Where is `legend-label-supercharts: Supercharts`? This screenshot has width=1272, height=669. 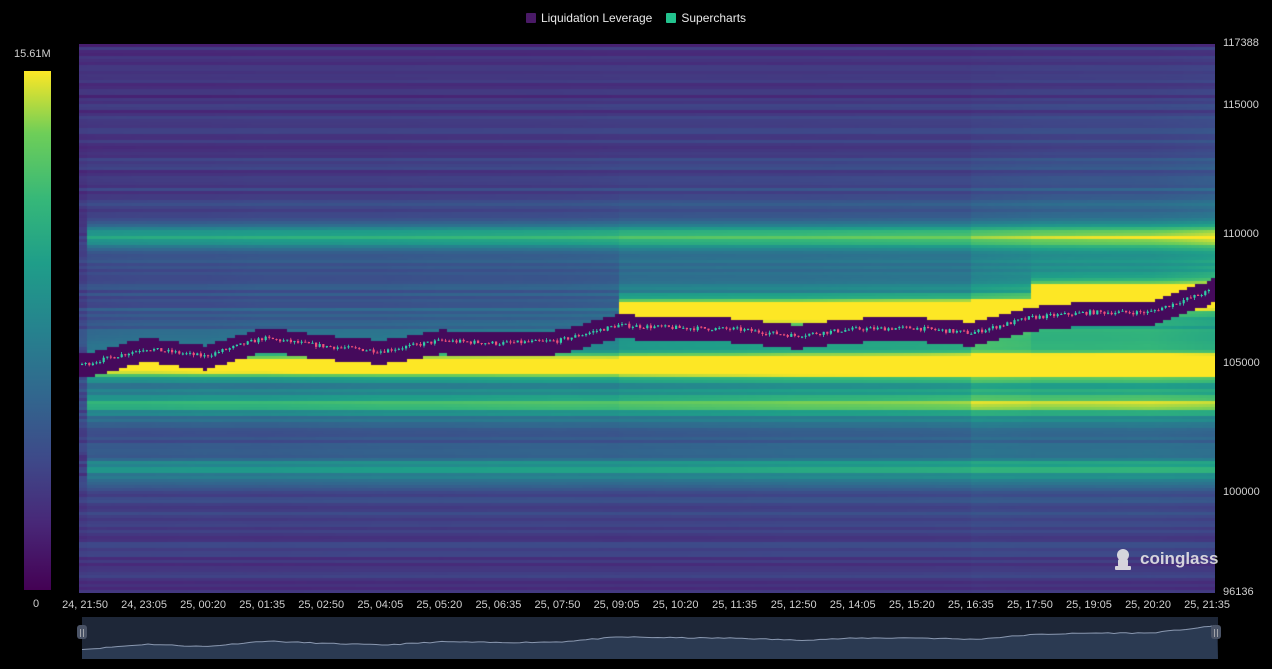 legend-label-supercharts: Supercharts is located at coordinates (714, 18).